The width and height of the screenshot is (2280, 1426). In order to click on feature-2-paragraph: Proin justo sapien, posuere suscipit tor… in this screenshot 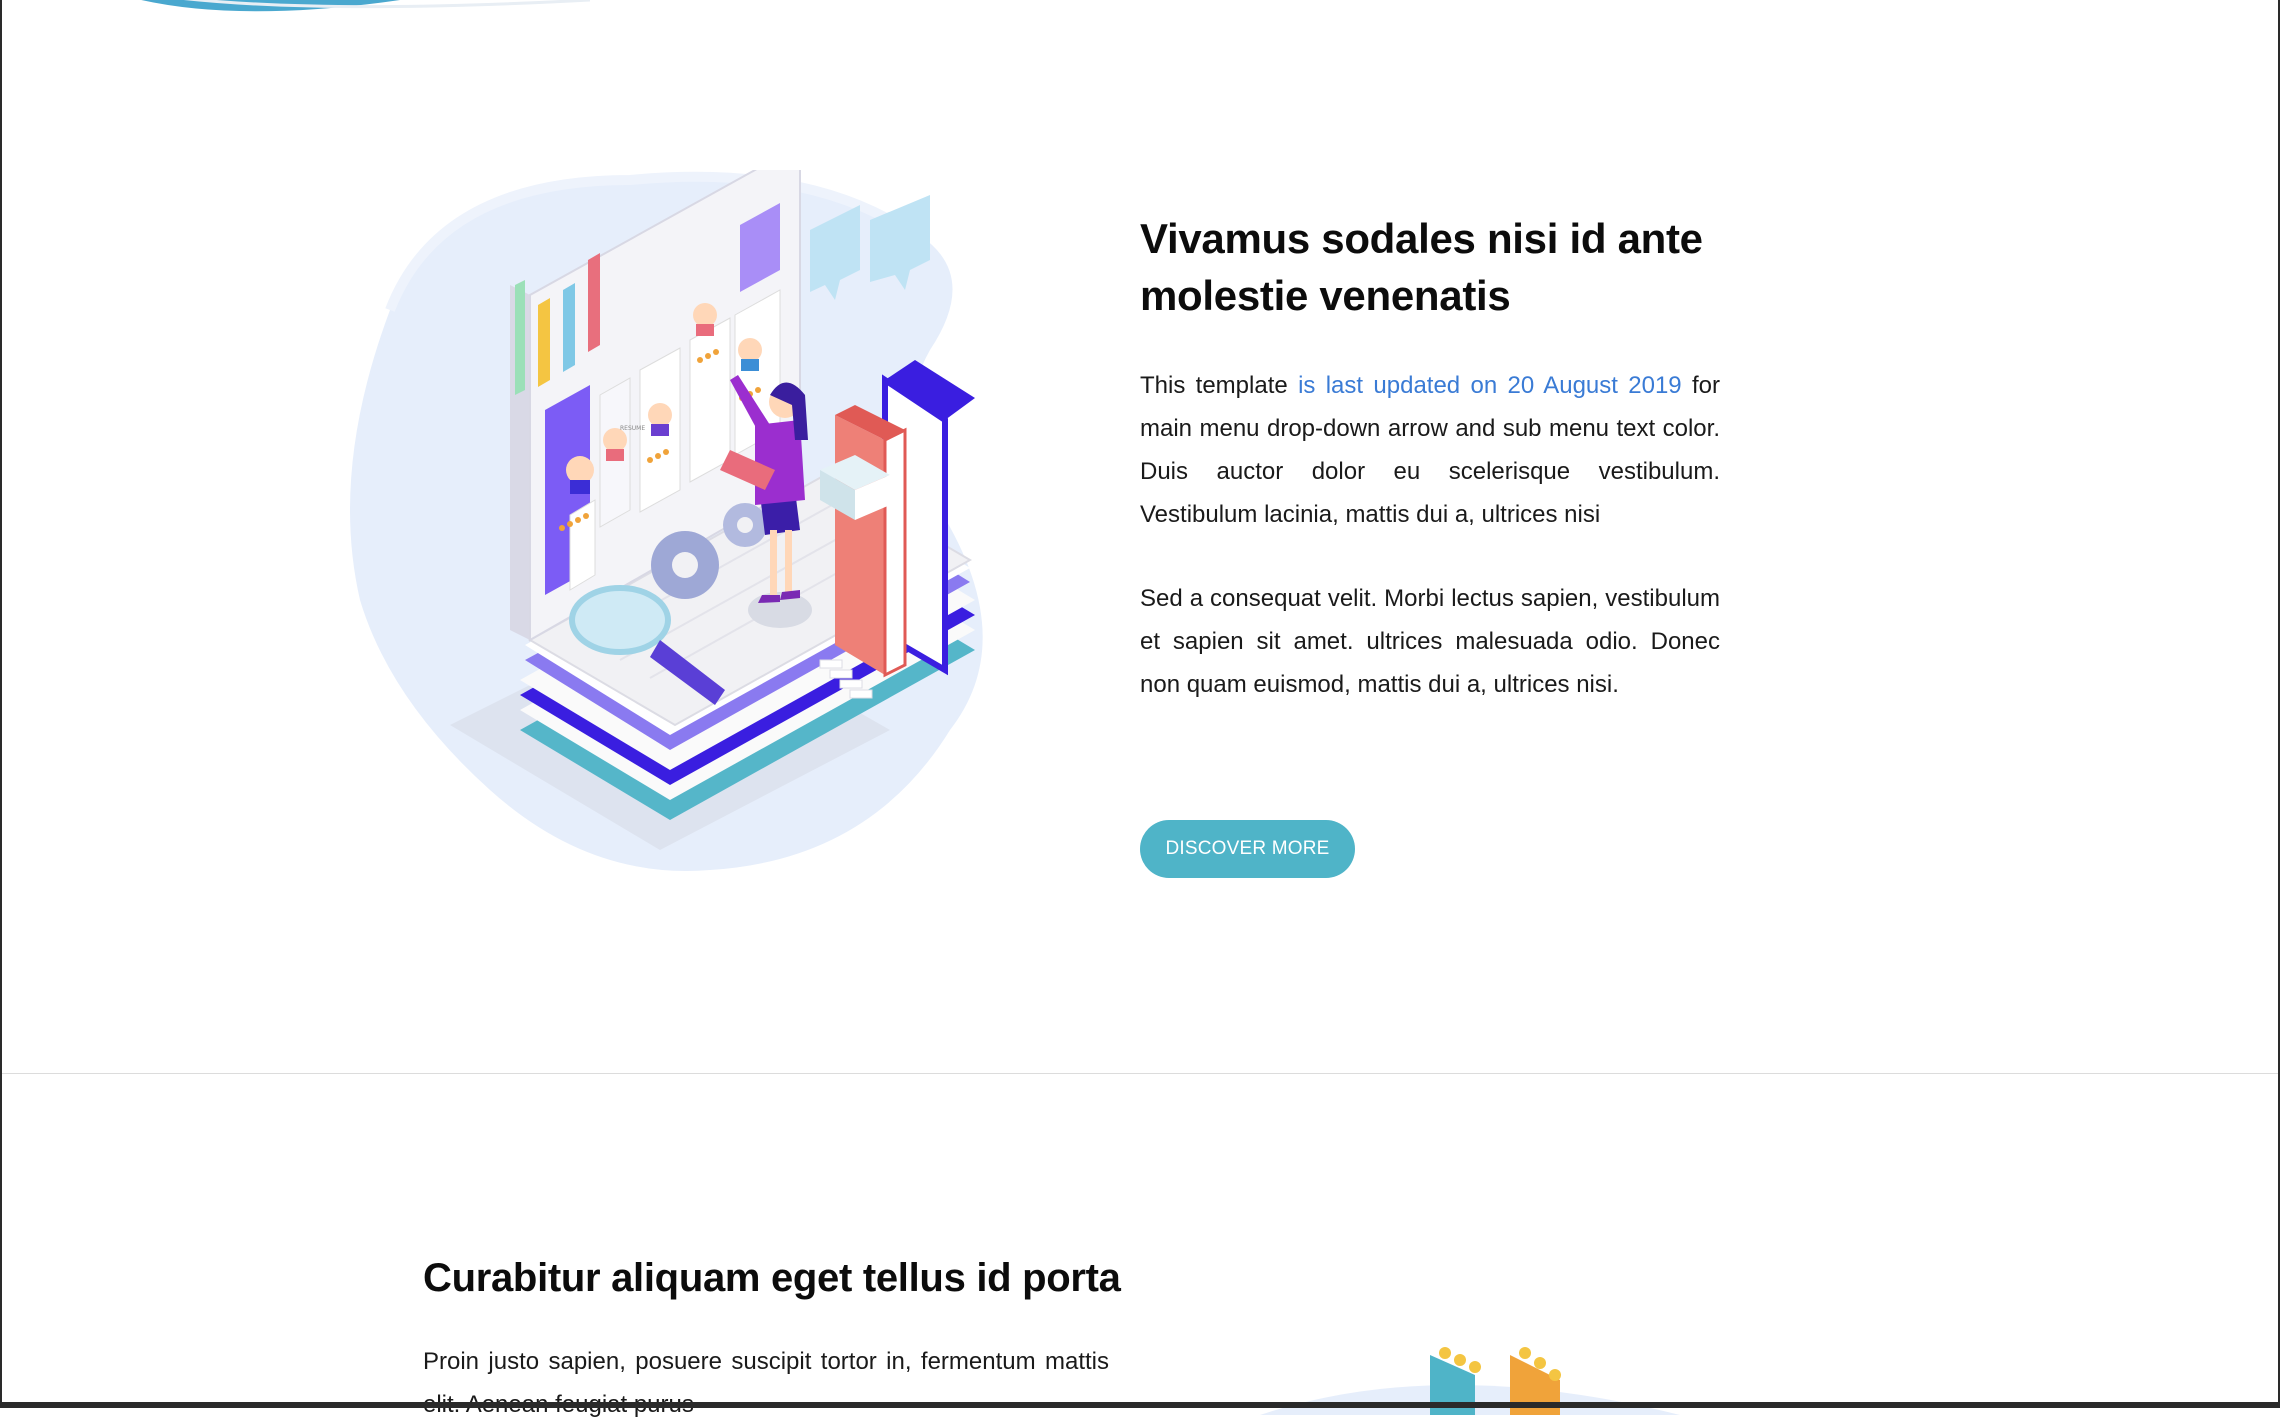, I will do `click(766, 1383)`.